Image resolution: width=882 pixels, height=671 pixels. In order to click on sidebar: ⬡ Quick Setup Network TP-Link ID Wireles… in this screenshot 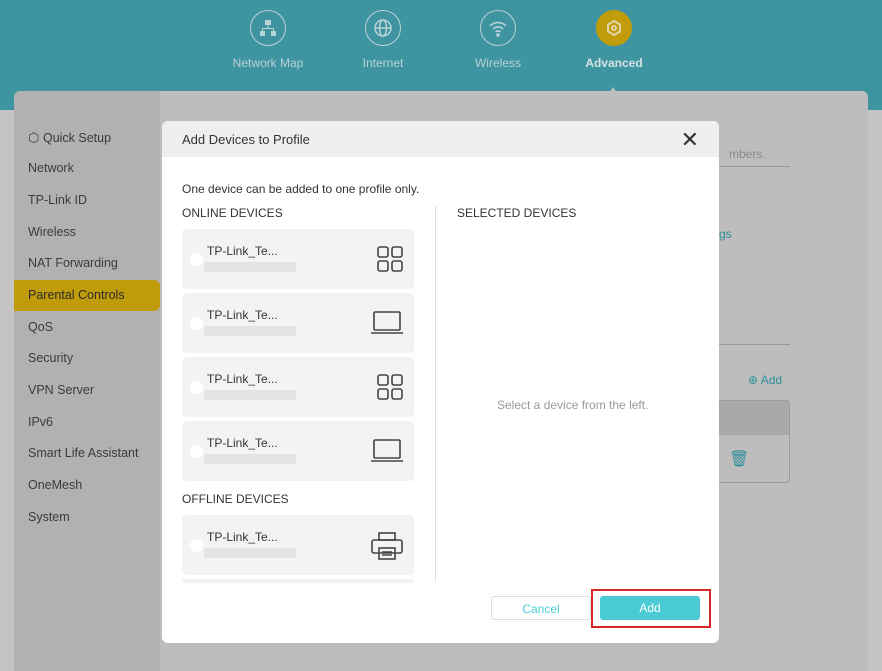, I will do `click(87, 381)`.